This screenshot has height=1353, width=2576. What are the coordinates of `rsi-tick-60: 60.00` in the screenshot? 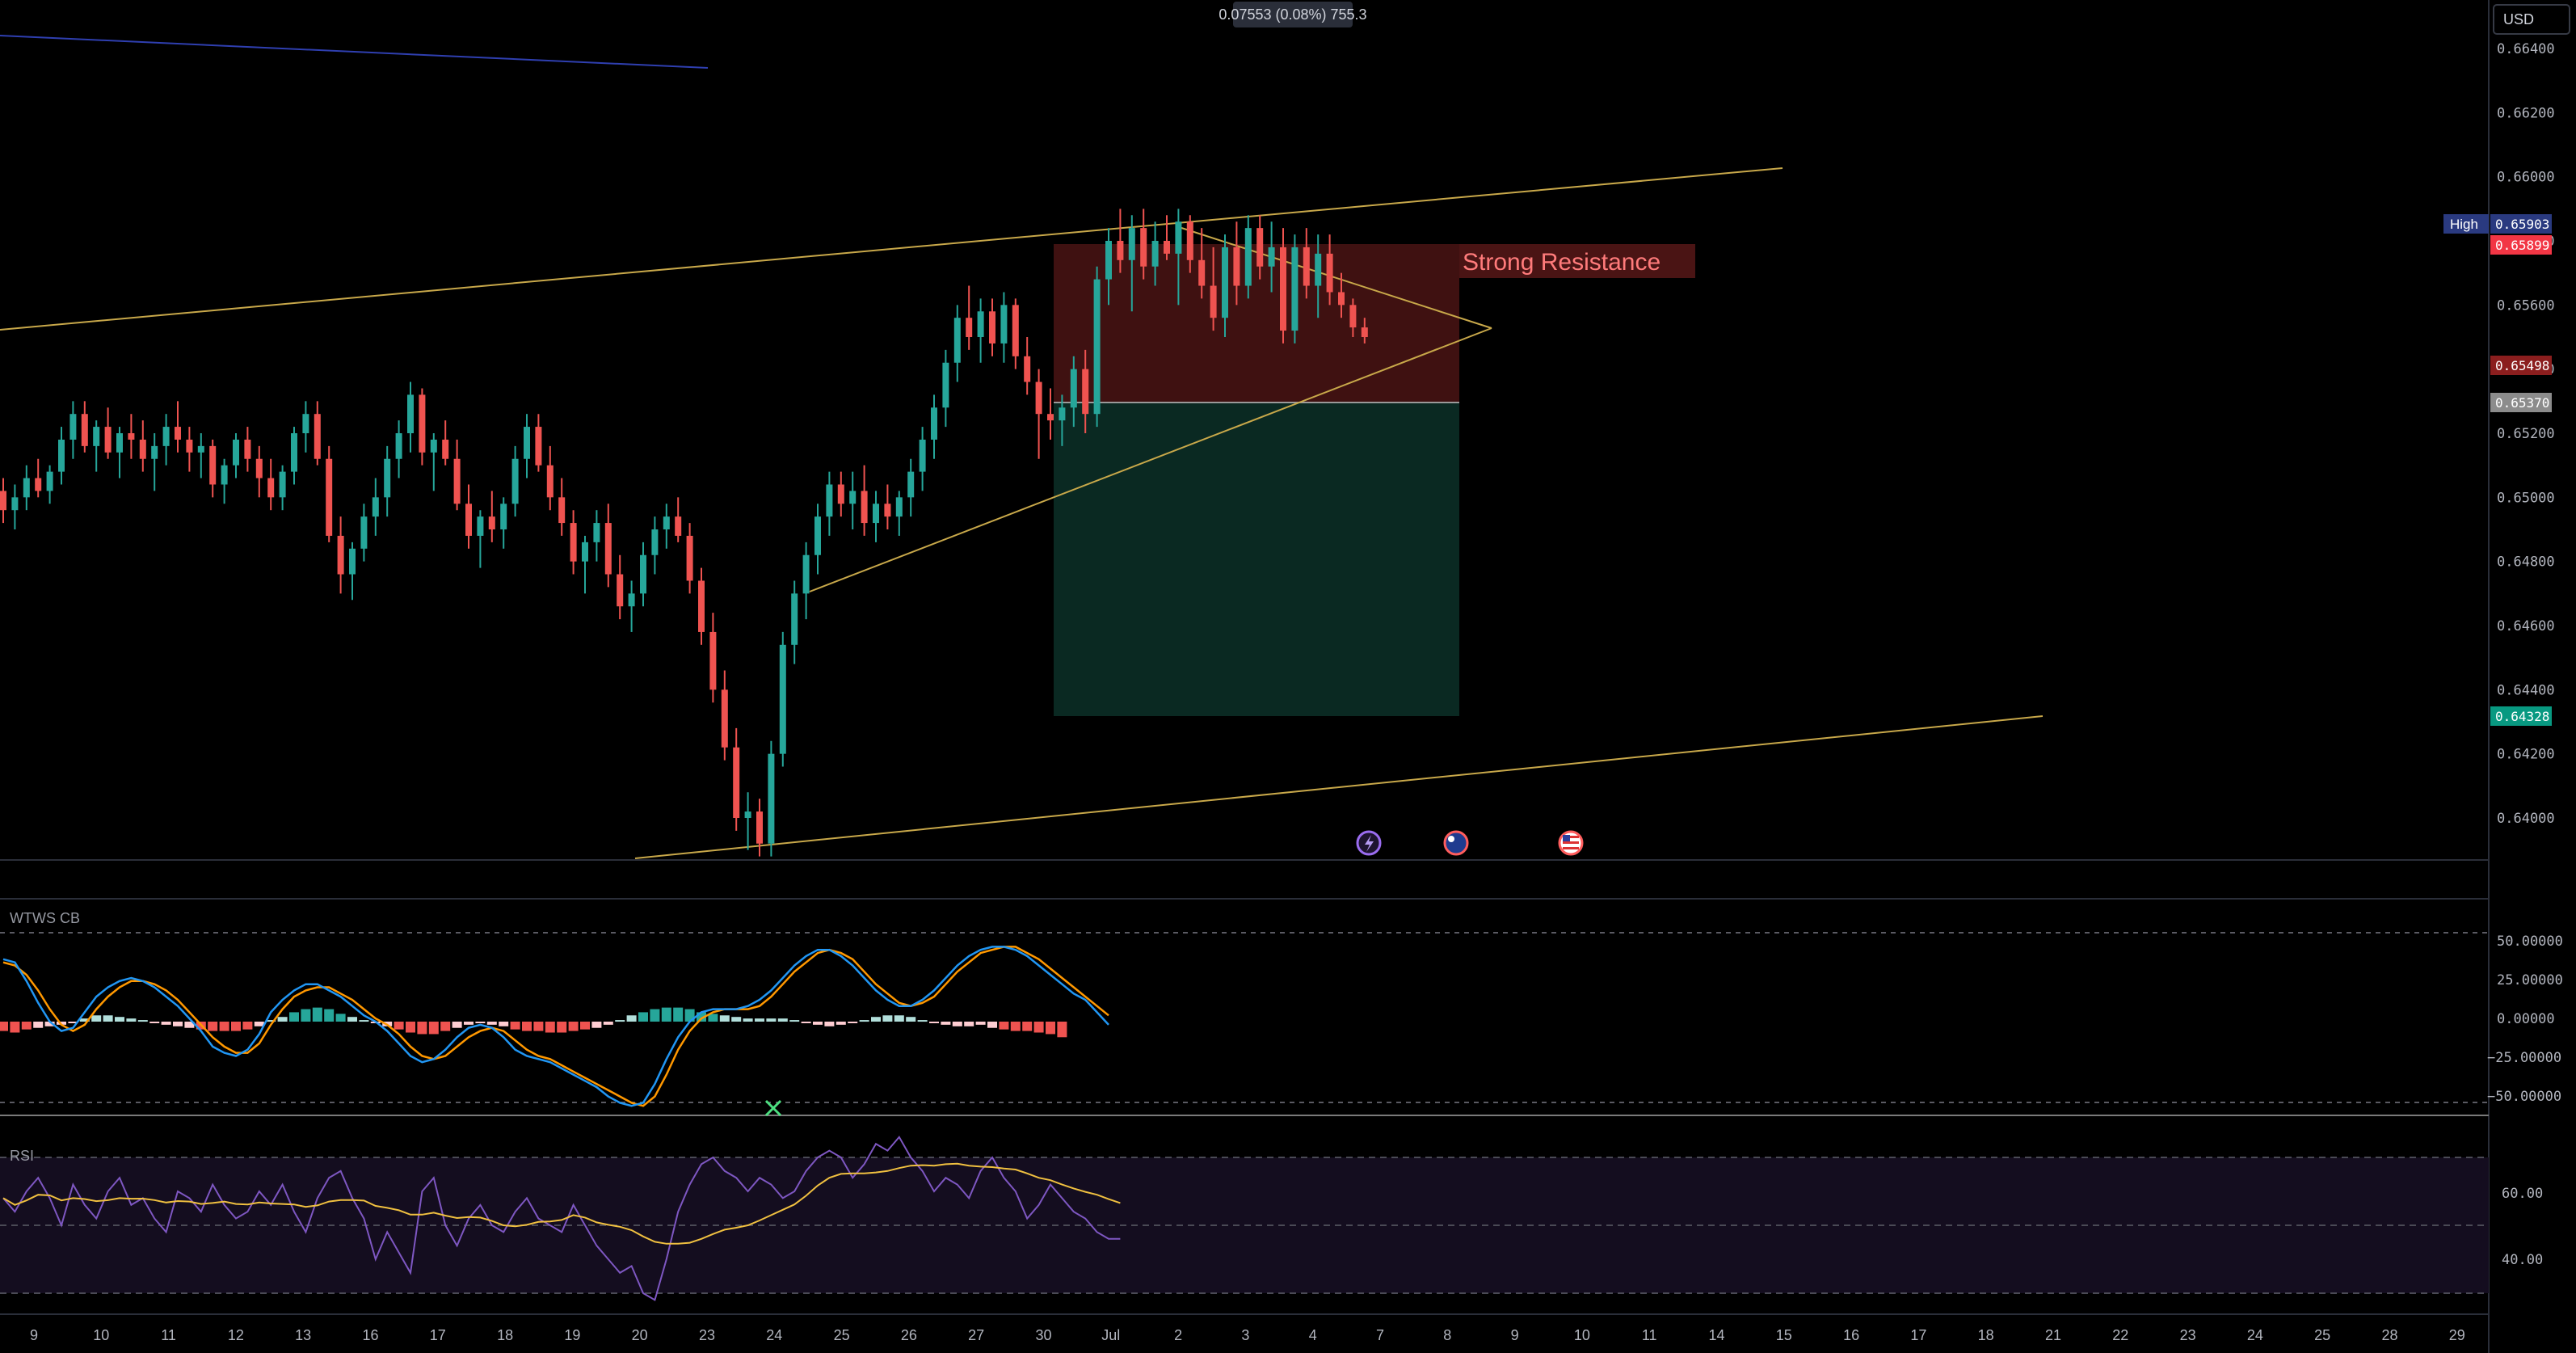 It's located at (2522, 1194).